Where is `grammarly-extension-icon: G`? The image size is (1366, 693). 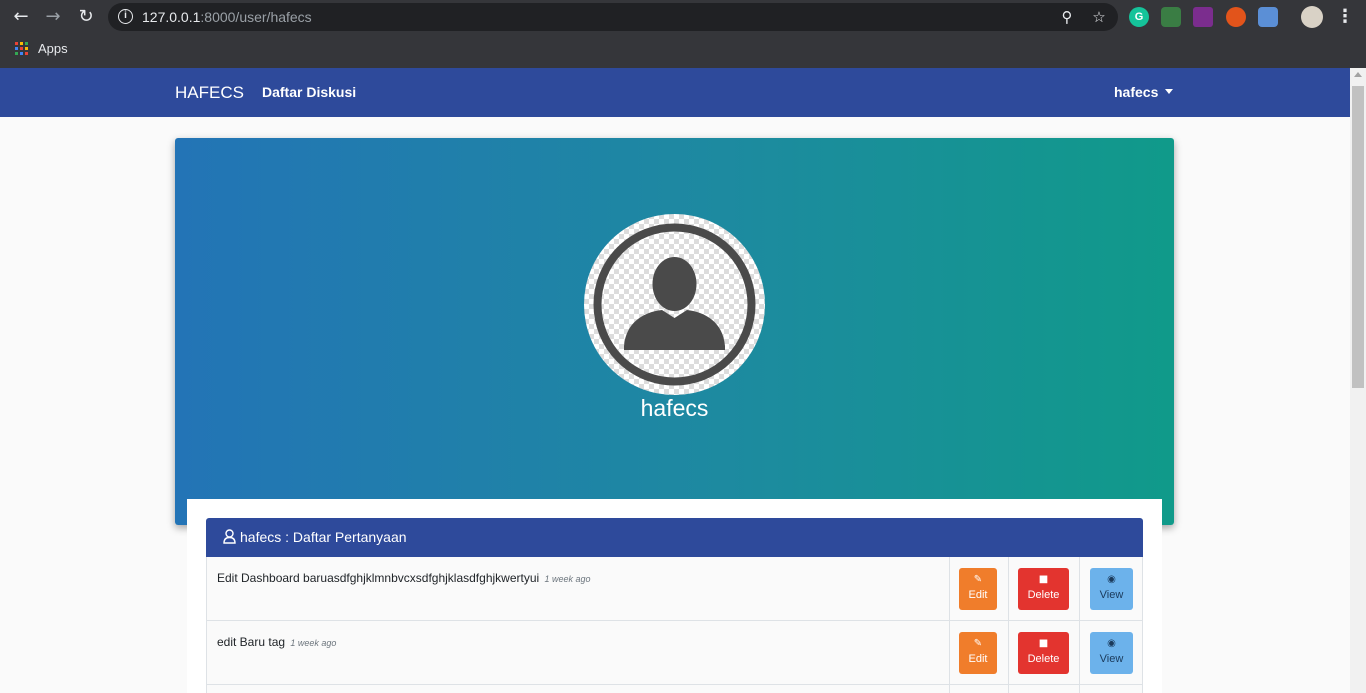
grammarly-extension-icon: G is located at coordinates (1139, 17).